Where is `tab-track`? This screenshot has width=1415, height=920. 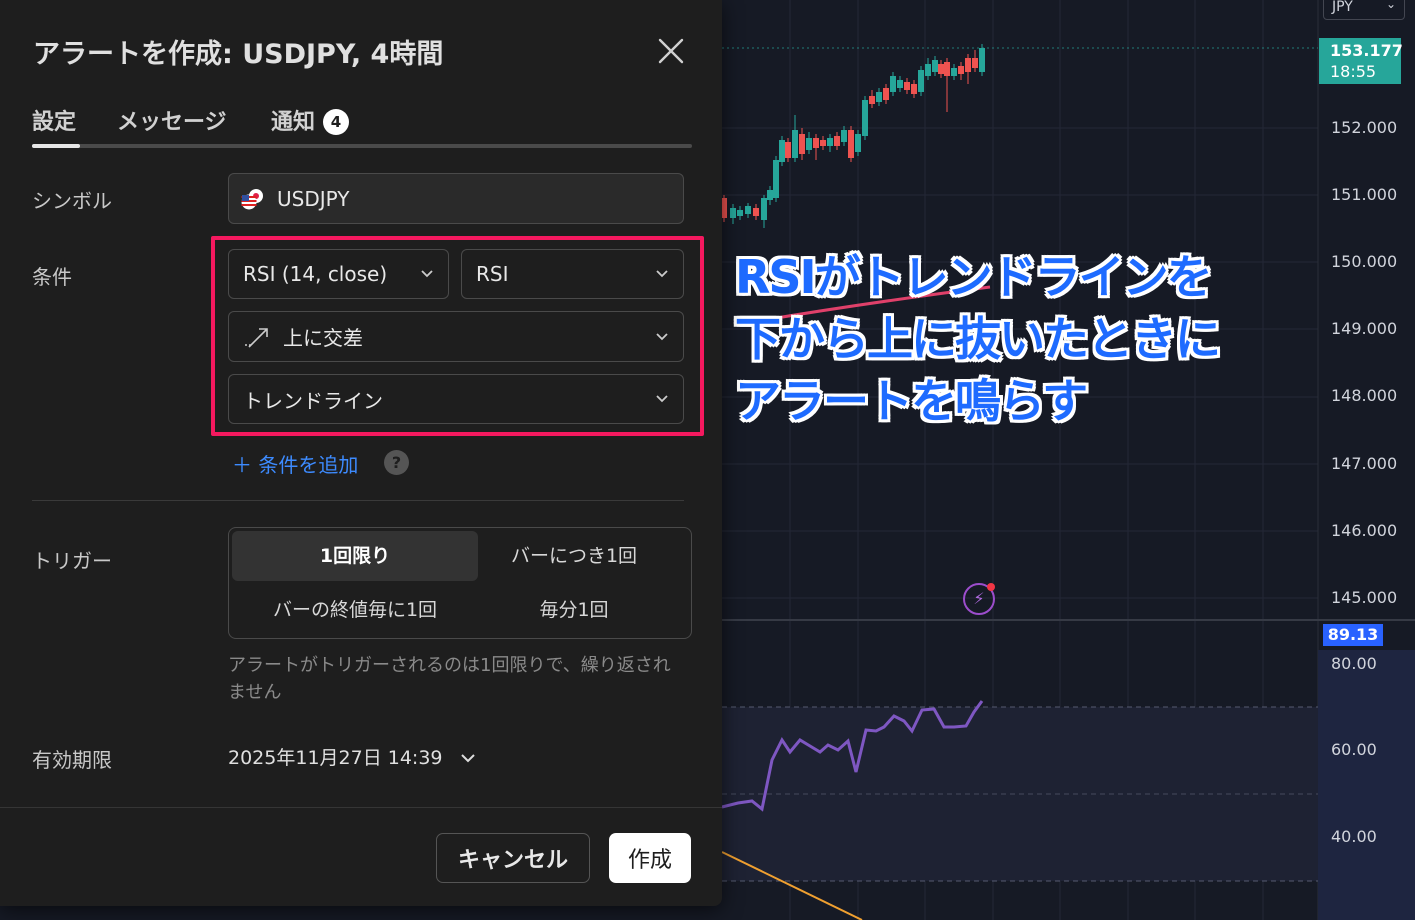
tab-track is located at coordinates (362, 146).